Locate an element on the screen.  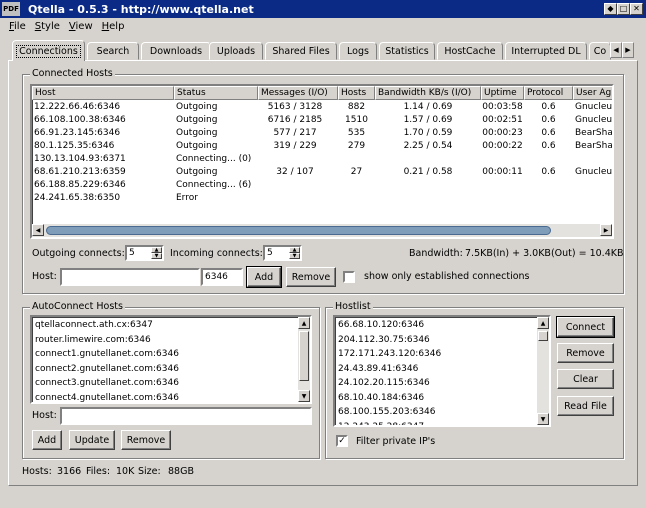
hosts-hscrollbar: ◀ ▶ is located at coordinates (322, 230).